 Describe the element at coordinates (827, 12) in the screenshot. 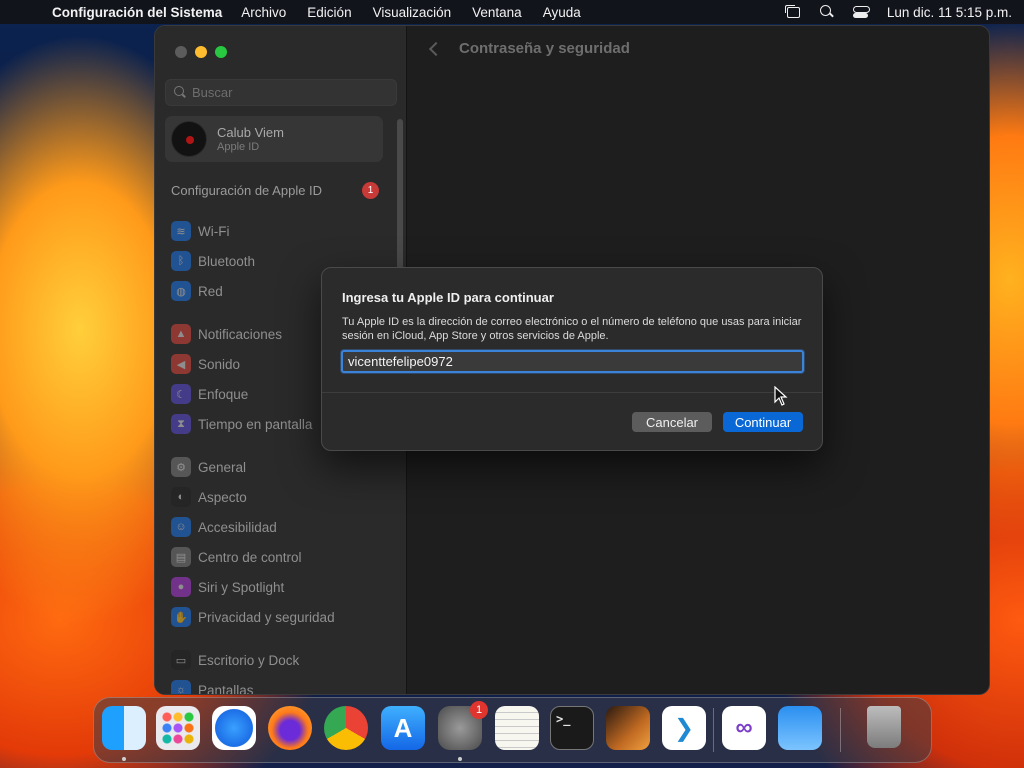

I see `spotlight-icon` at that location.